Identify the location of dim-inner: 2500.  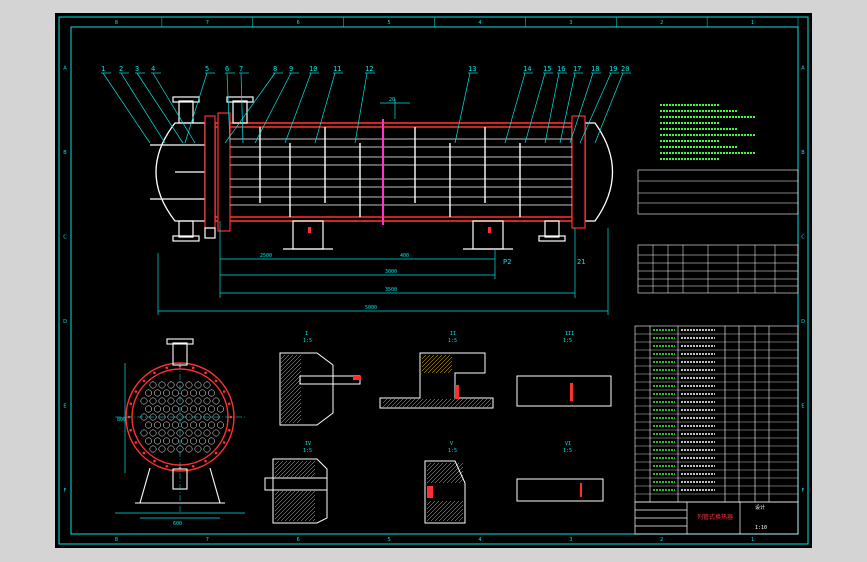
(266, 256).